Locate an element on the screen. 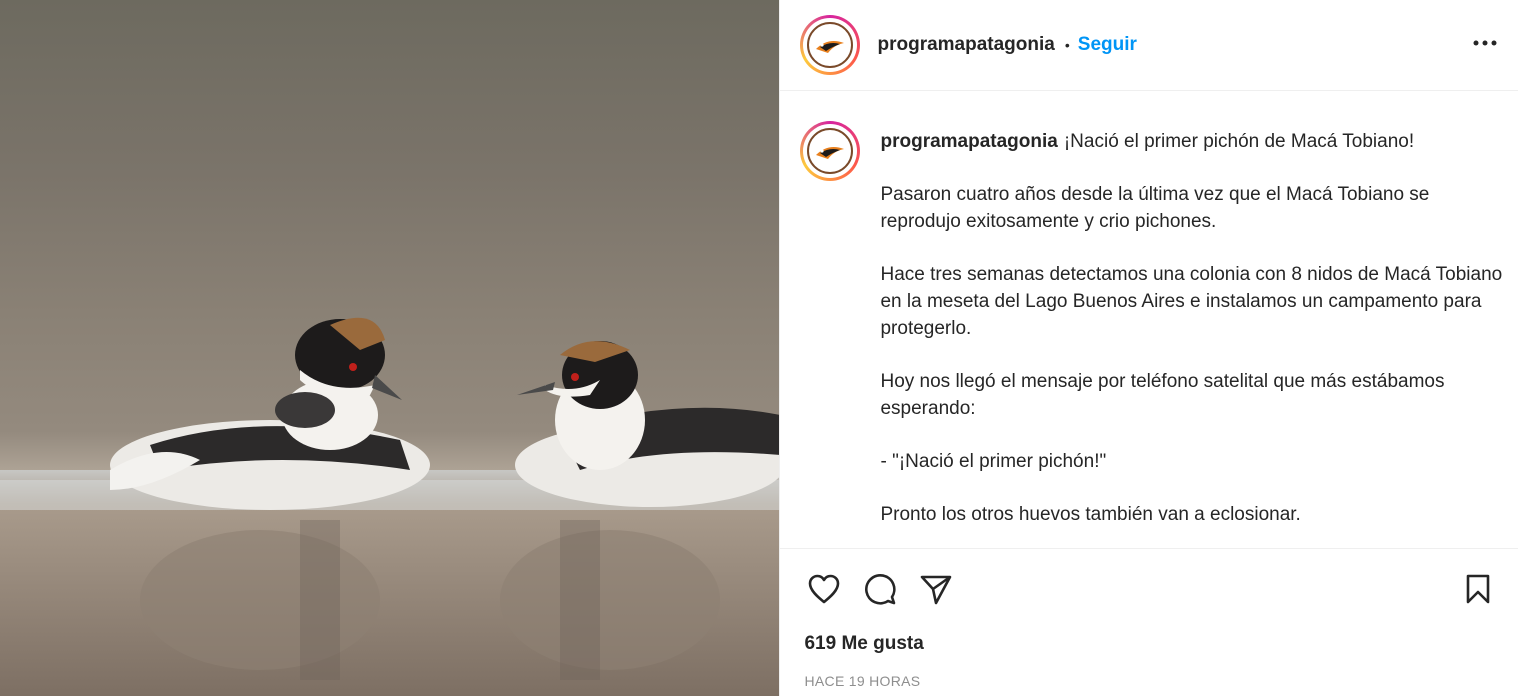 Image resolution: width=1518 pixels, height=697 pixels. bookmark-icon is located at coordinates (1478, 589).